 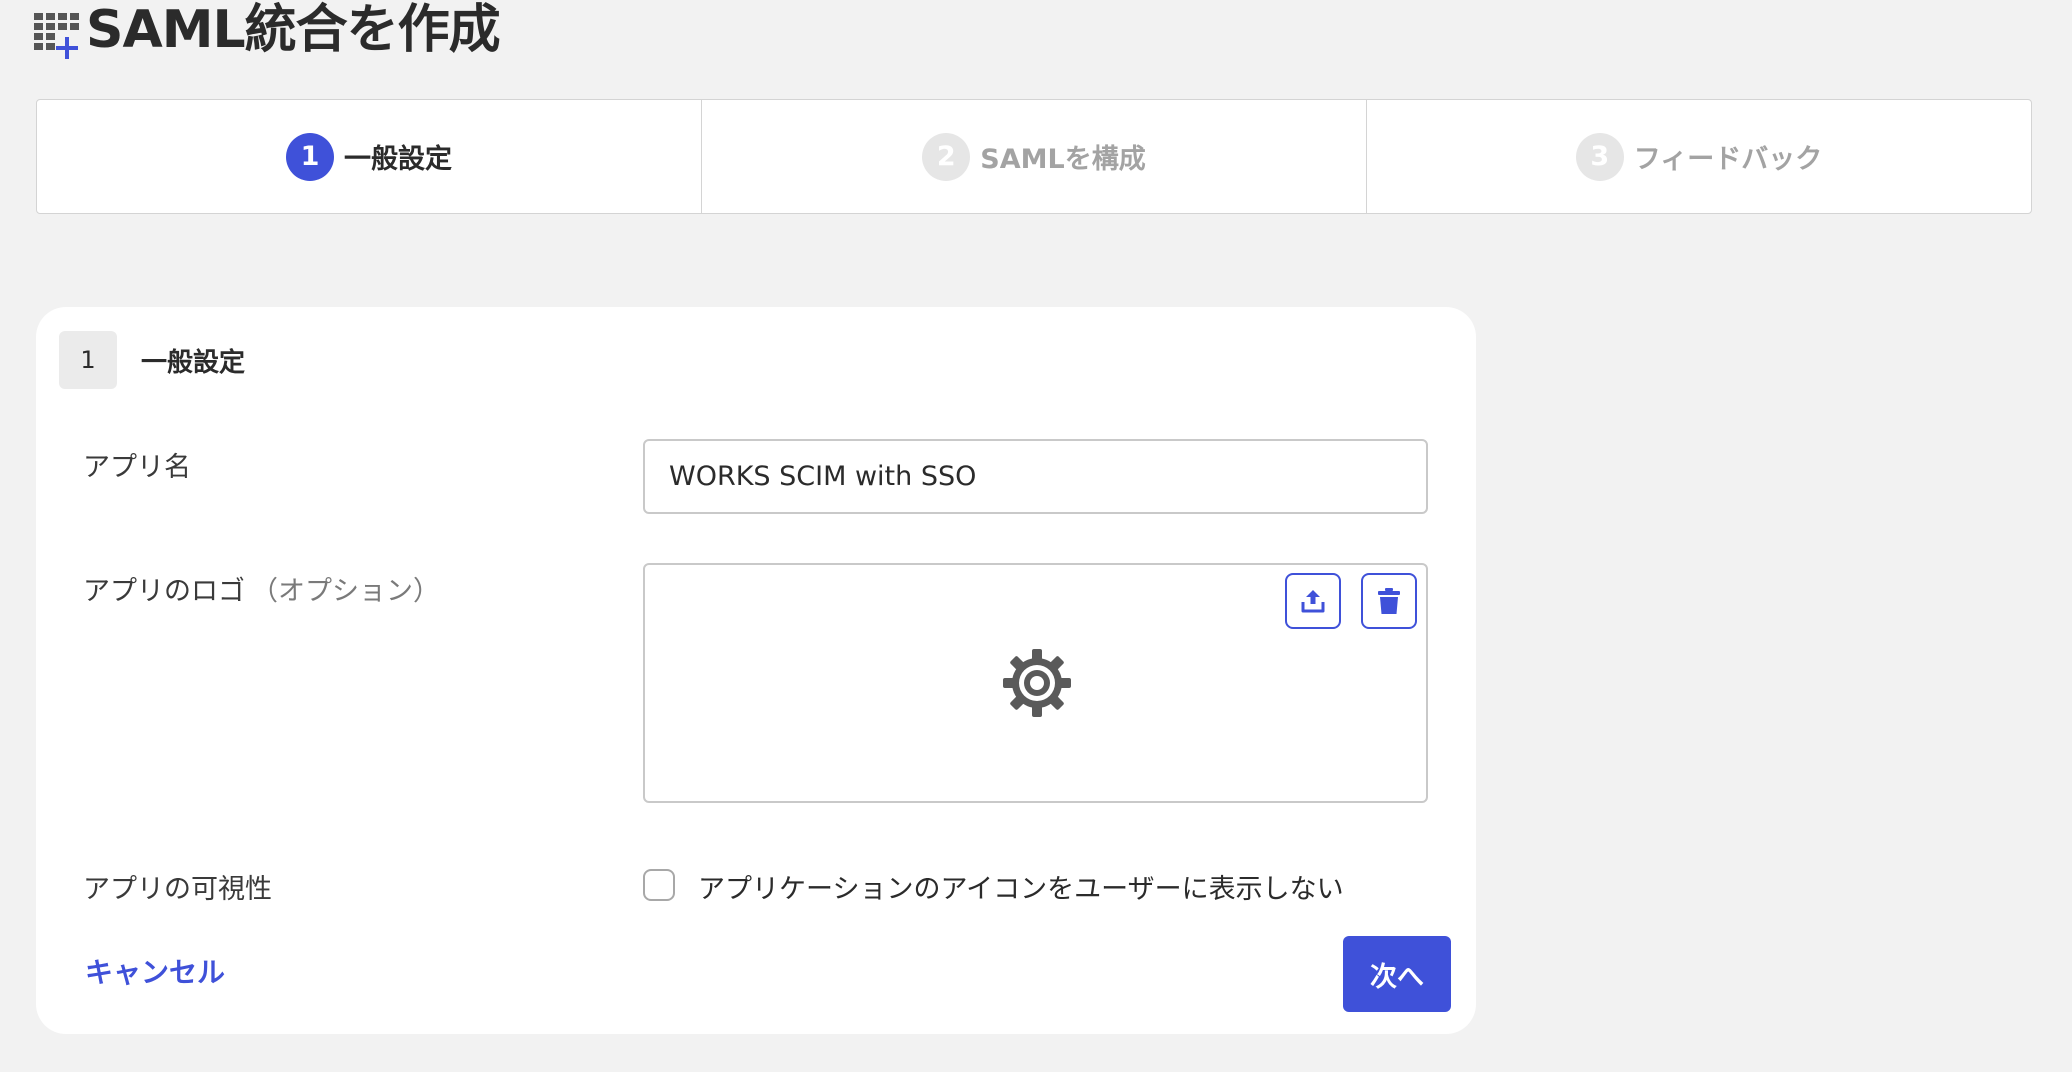 I want to click on app-name-label: アプリ名, so click(x=137, y=467).